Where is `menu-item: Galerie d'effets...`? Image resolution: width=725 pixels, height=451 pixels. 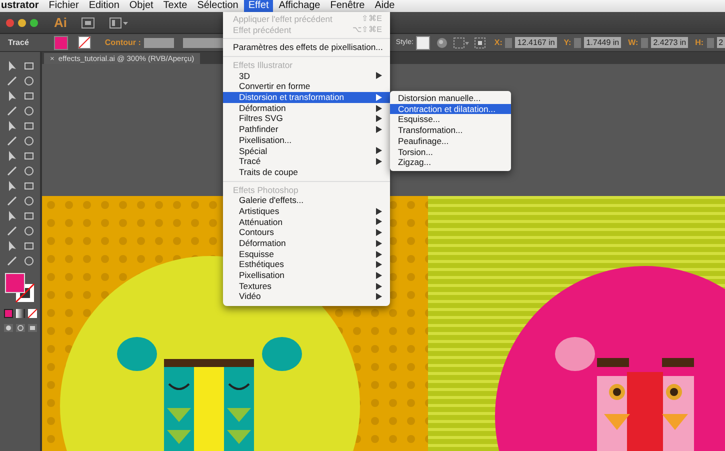
menu-item: Galerie d'effets... is located at coordinates (306, 200).